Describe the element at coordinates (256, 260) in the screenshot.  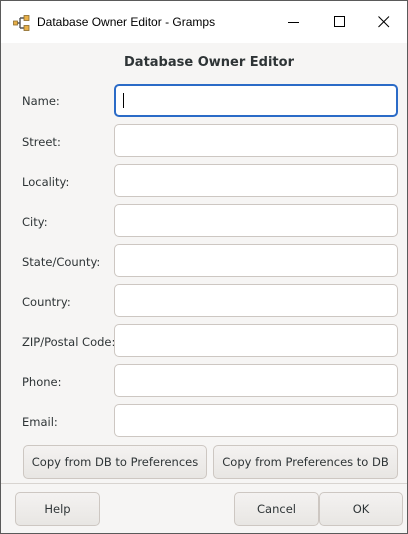
I see `state-county-field` at that location.